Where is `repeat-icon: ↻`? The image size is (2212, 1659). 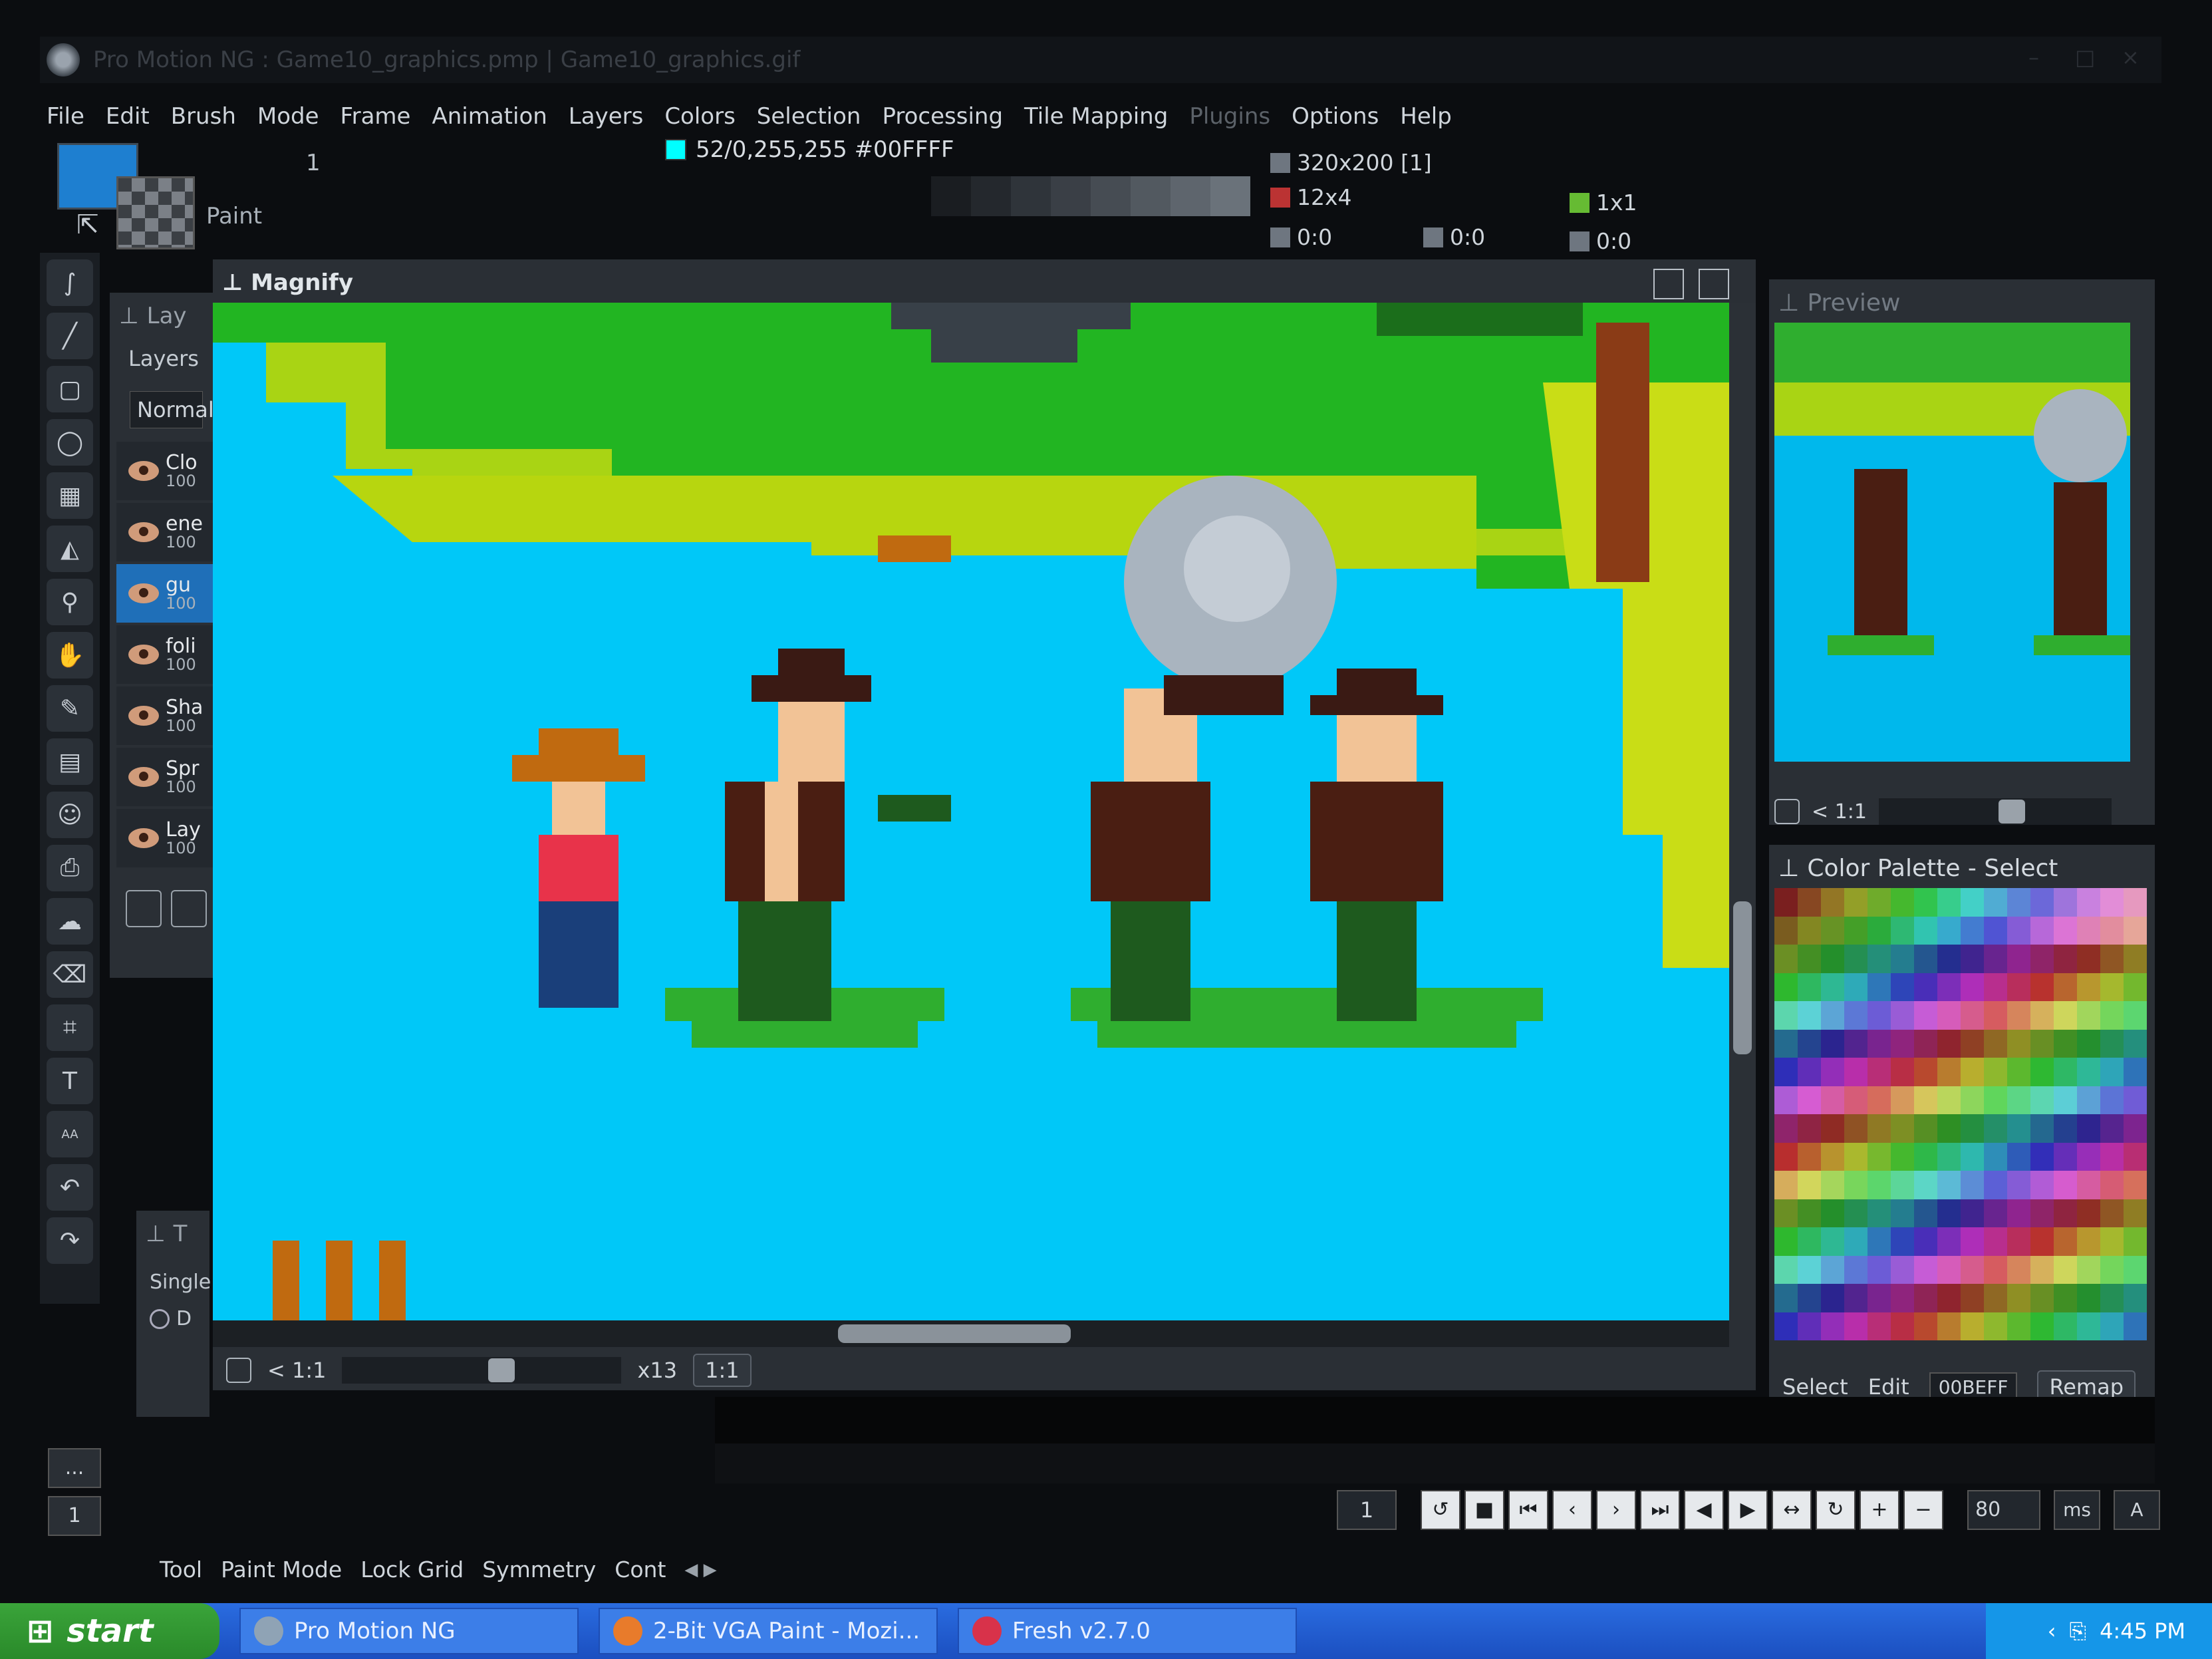 repeat-icon: ↻ is located at coordinates (1836, 1510).